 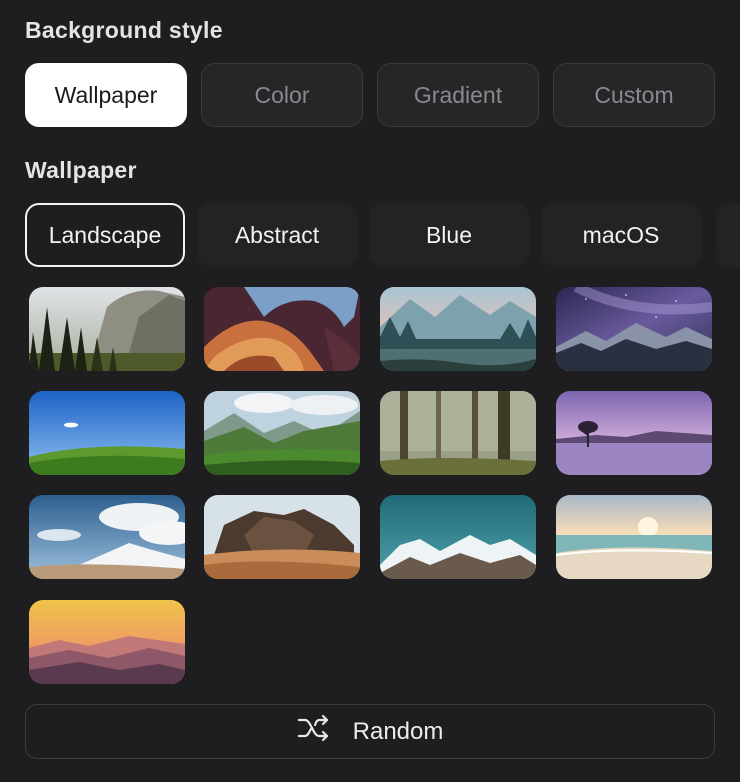 I want to click on wallpaper-thumb-antelope-canyon, so click(x=282, y=329).